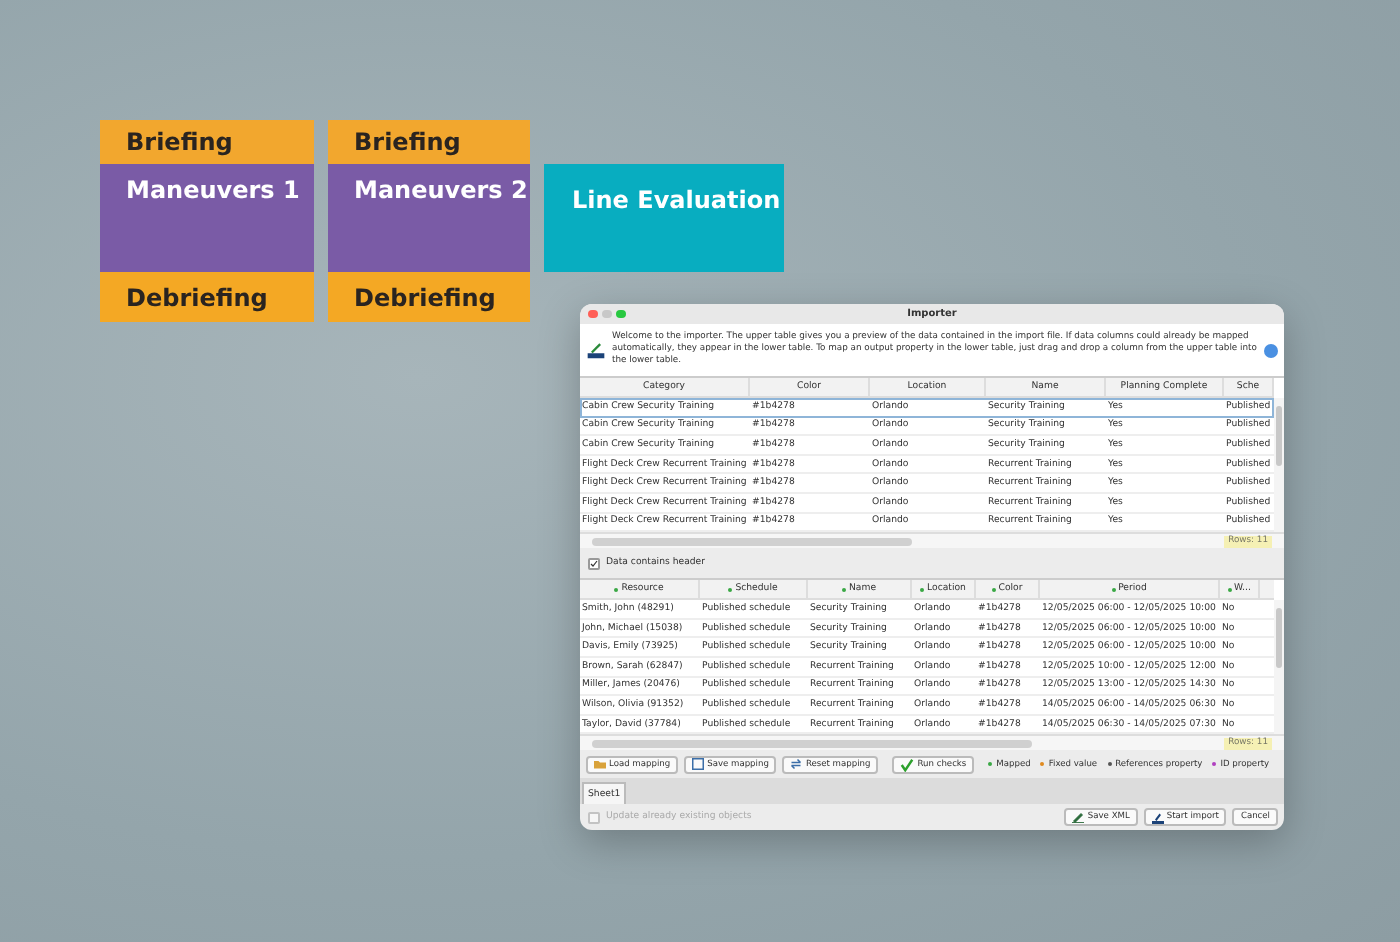  Describe the element at coordinates (907, 764) in the screenshot. I see `checkmark-icon` at that location.